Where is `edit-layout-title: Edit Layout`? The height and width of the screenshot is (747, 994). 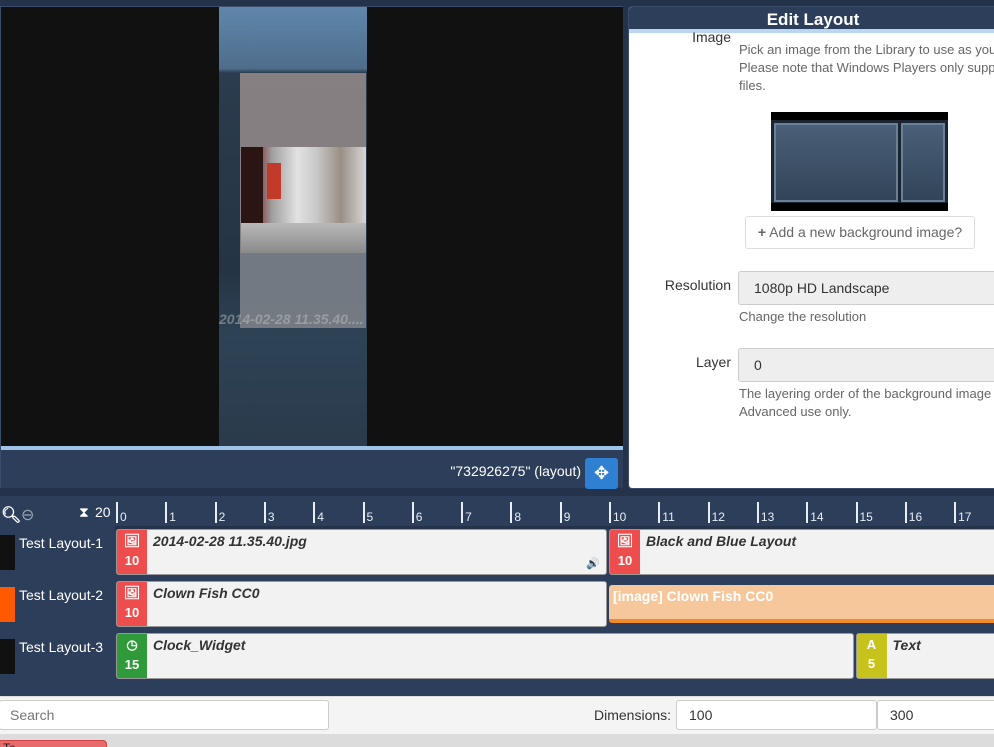
edit-layout-title: Edit Layout is located at coordinates (811, 20).